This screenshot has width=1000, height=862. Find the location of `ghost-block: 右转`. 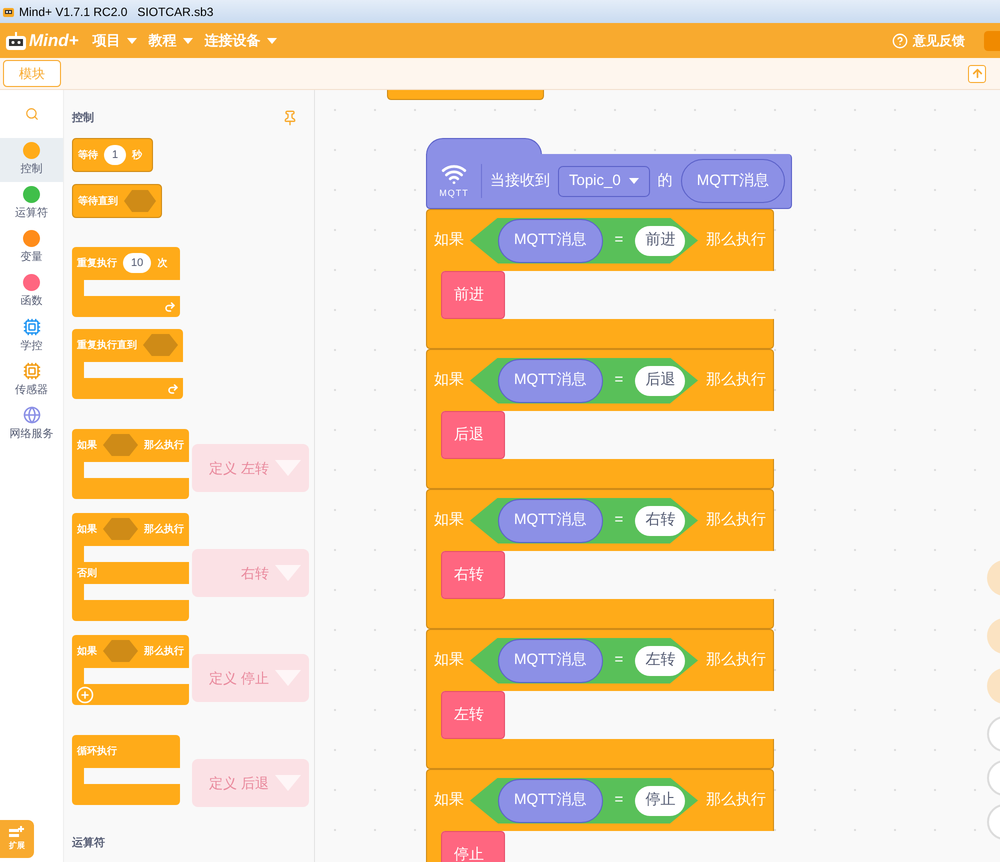

ghost-block: 右转 is located at coordinates (250, 573).